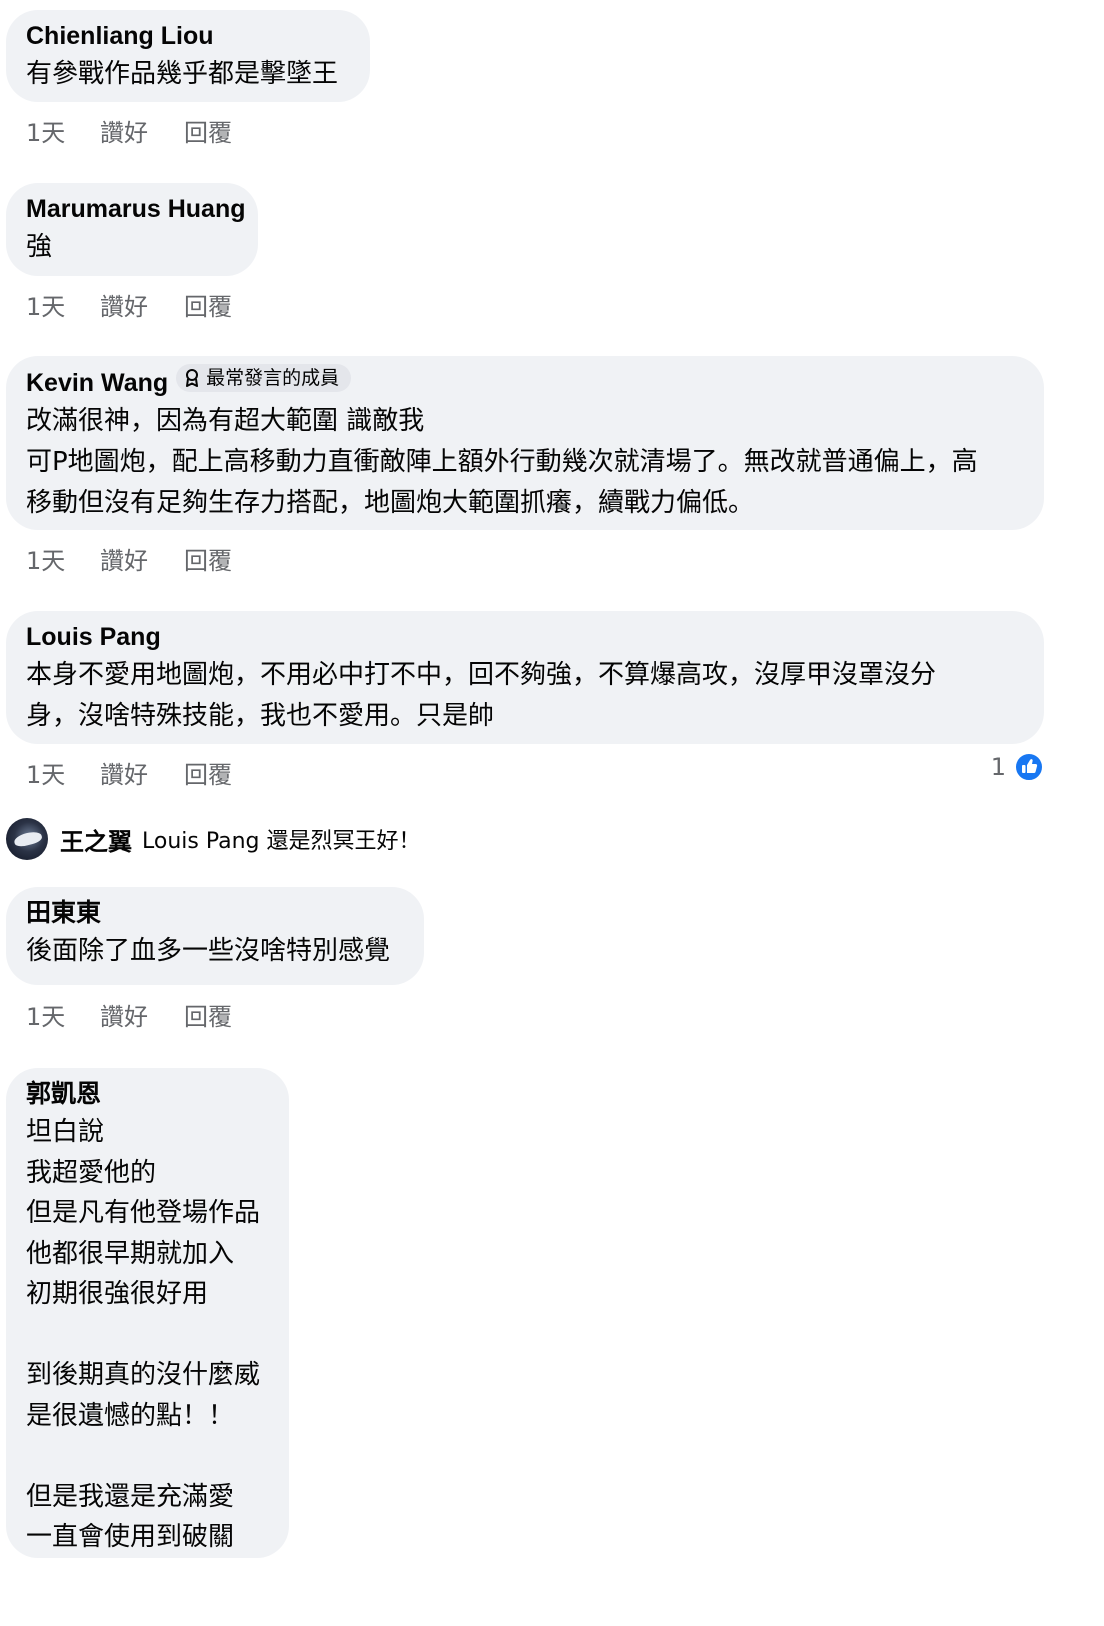  Describe the element at coordinates (147, 1094) in the screenshot. I see `comment-author: 郭凱恩` at that location.